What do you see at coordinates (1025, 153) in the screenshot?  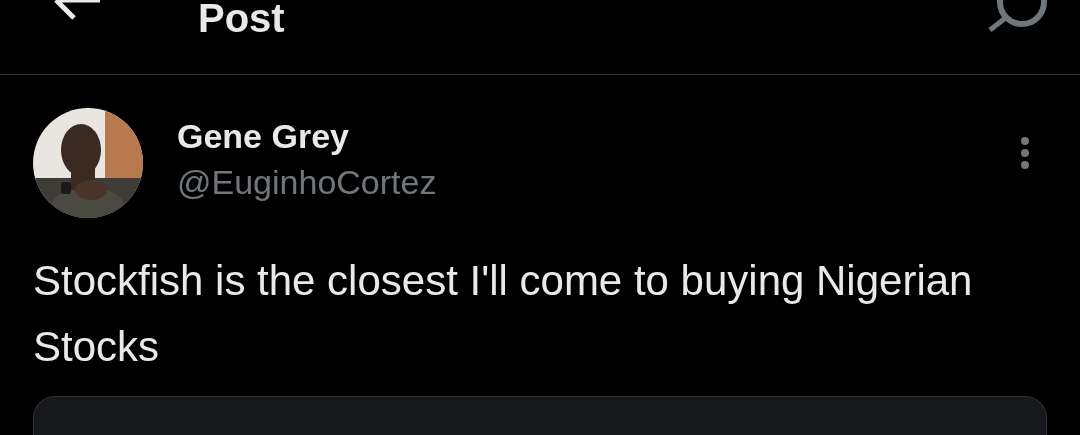 I see `more-options-icon` at bounding box center [1025, 153].